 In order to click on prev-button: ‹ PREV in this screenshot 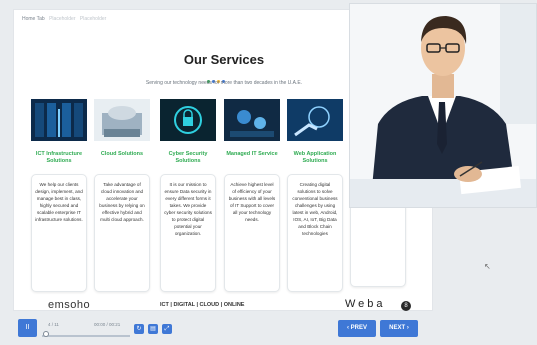, I will do `click(357, 328)`.